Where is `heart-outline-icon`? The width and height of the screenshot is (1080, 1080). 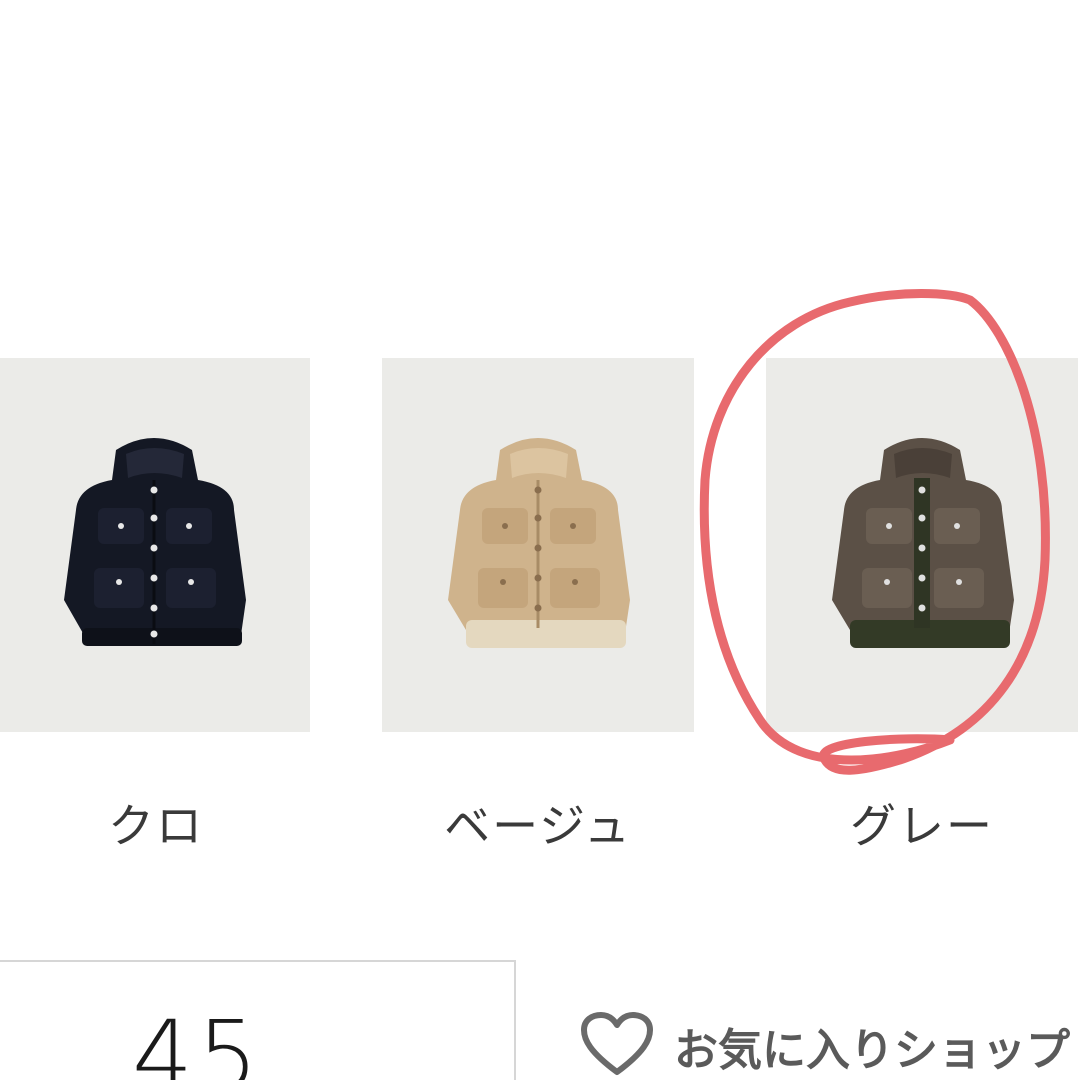 heart-outline-icon is located at coordinates (617, 1043).